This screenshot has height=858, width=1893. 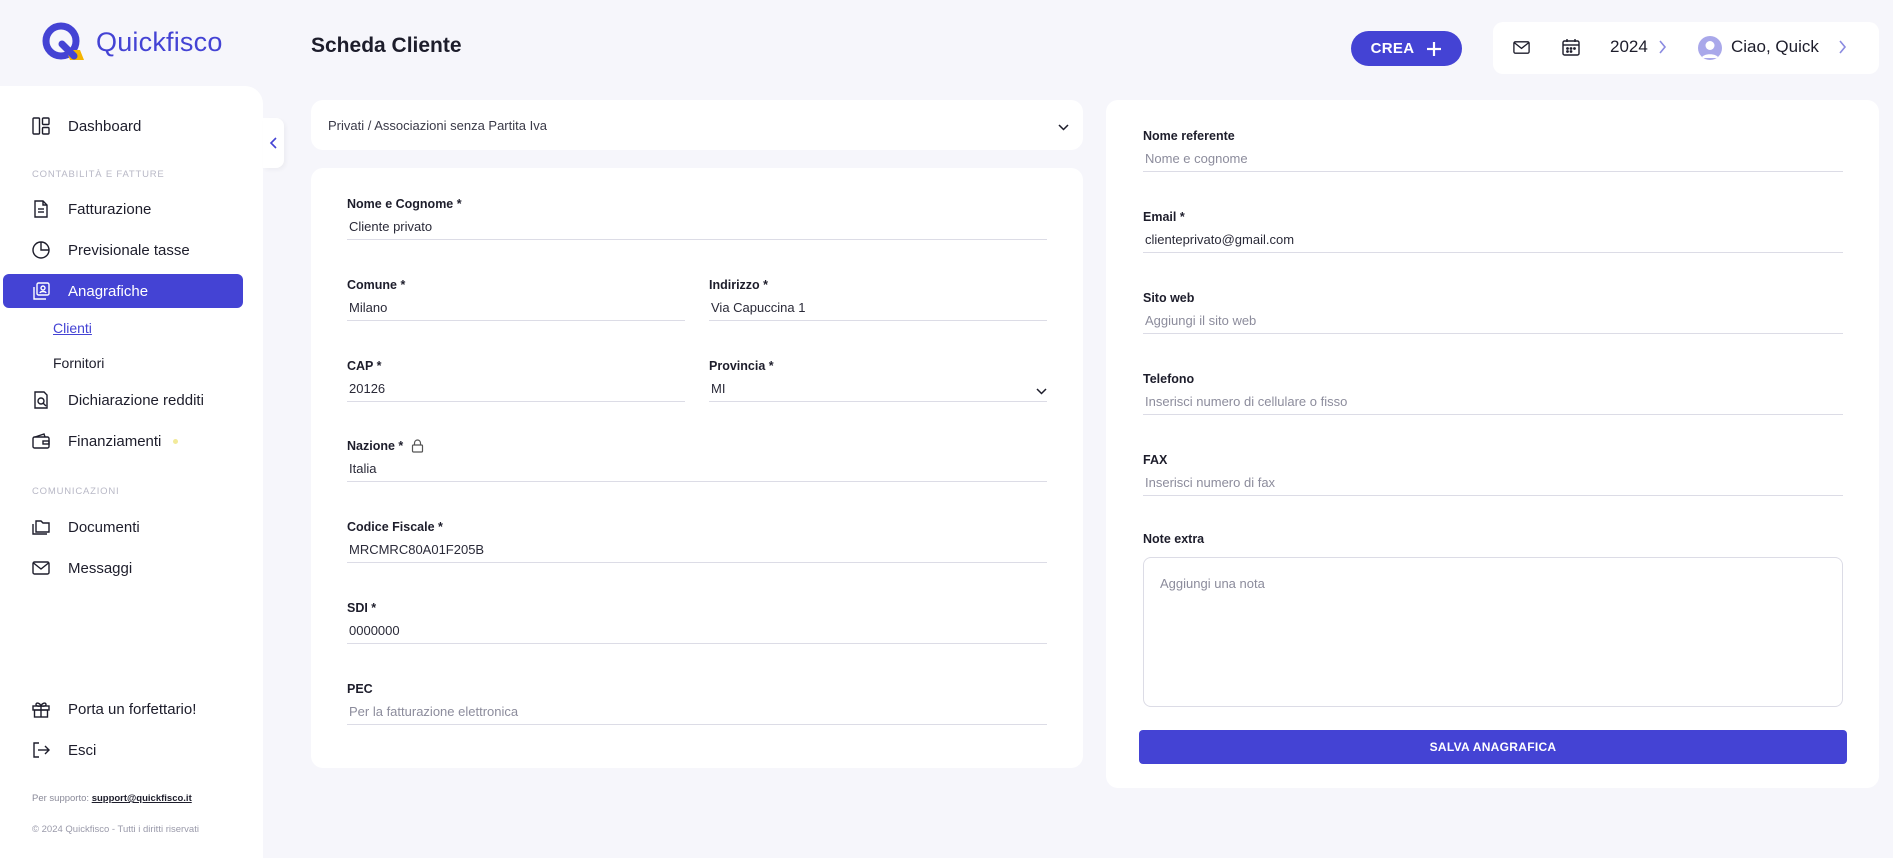 What do you see at coordinates (176, 441) in the screenshot?
I see `notification-dot` at bounding box center [176, 441].